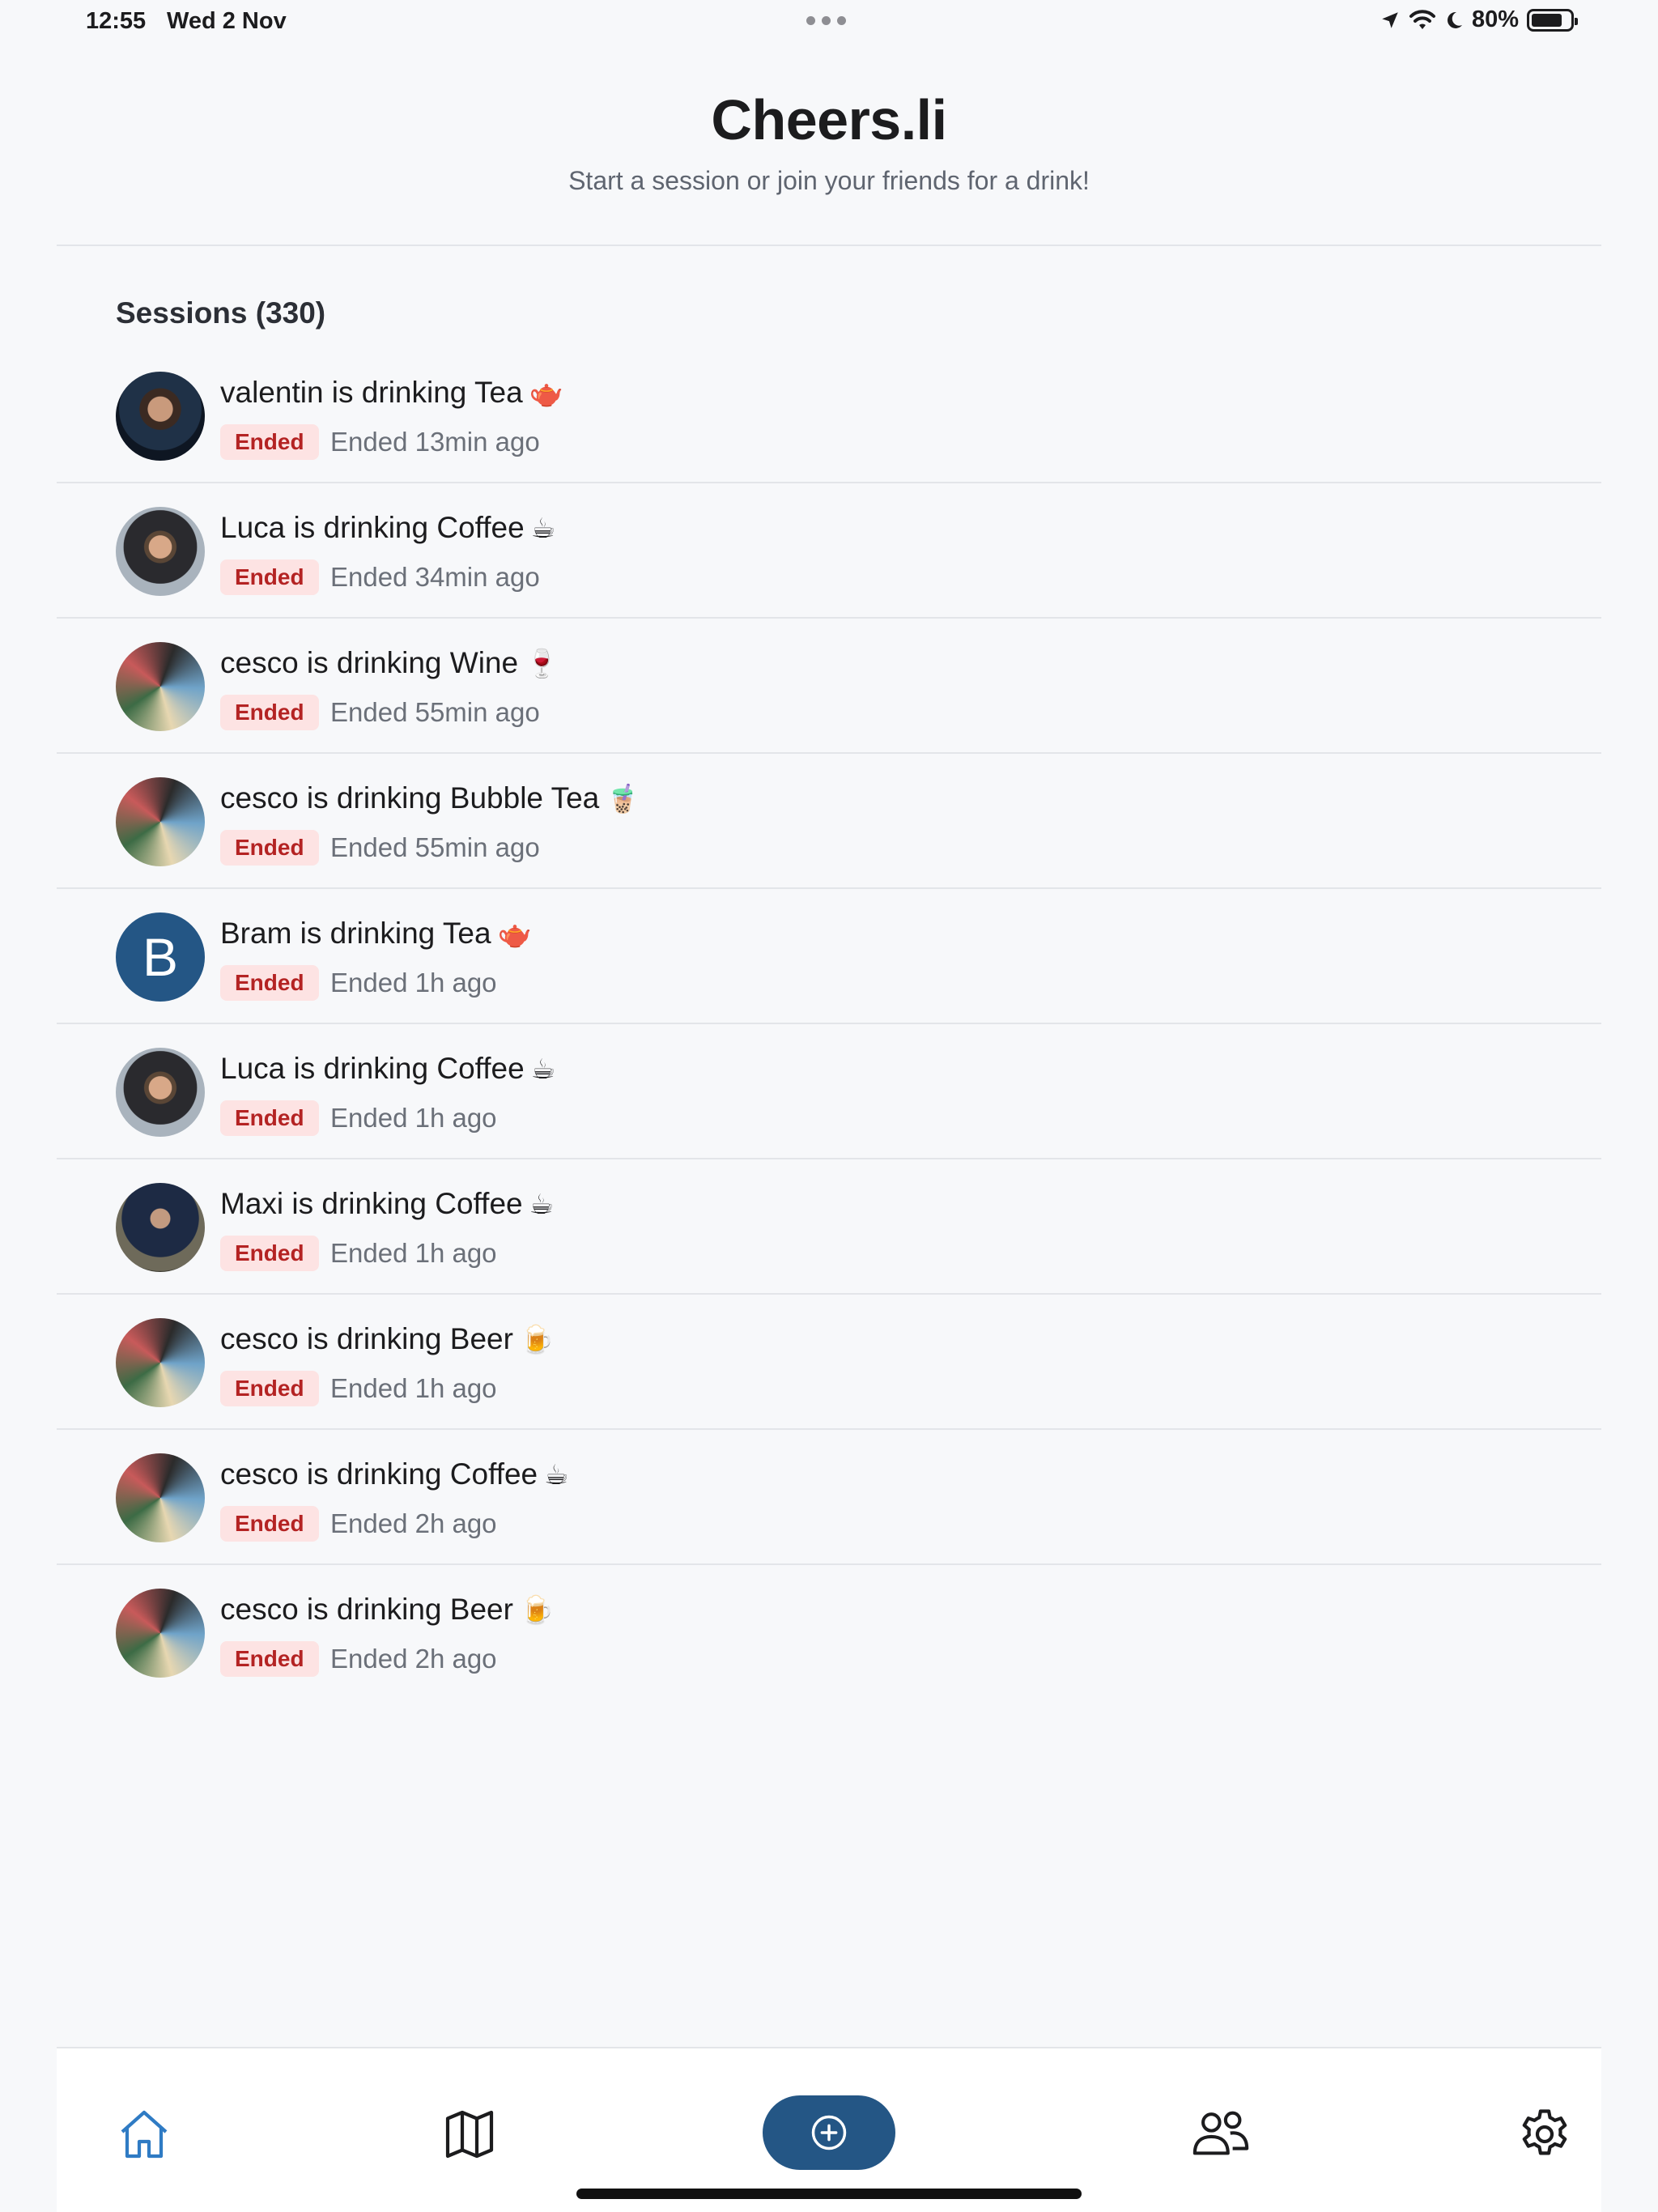  What do you see at coordinates (1495, 19) in the screenshot?
I see `battery-percent: 80%` at bounding box center [1495, 19].